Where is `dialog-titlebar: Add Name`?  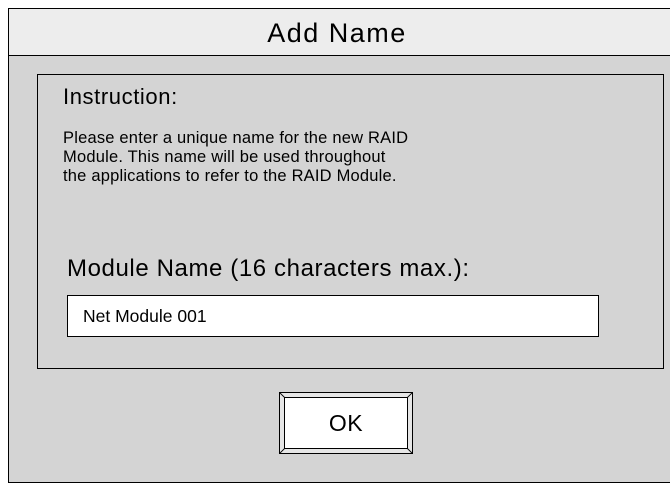 dialog-titlebar: Add Name is located at coordinates (339, 32).